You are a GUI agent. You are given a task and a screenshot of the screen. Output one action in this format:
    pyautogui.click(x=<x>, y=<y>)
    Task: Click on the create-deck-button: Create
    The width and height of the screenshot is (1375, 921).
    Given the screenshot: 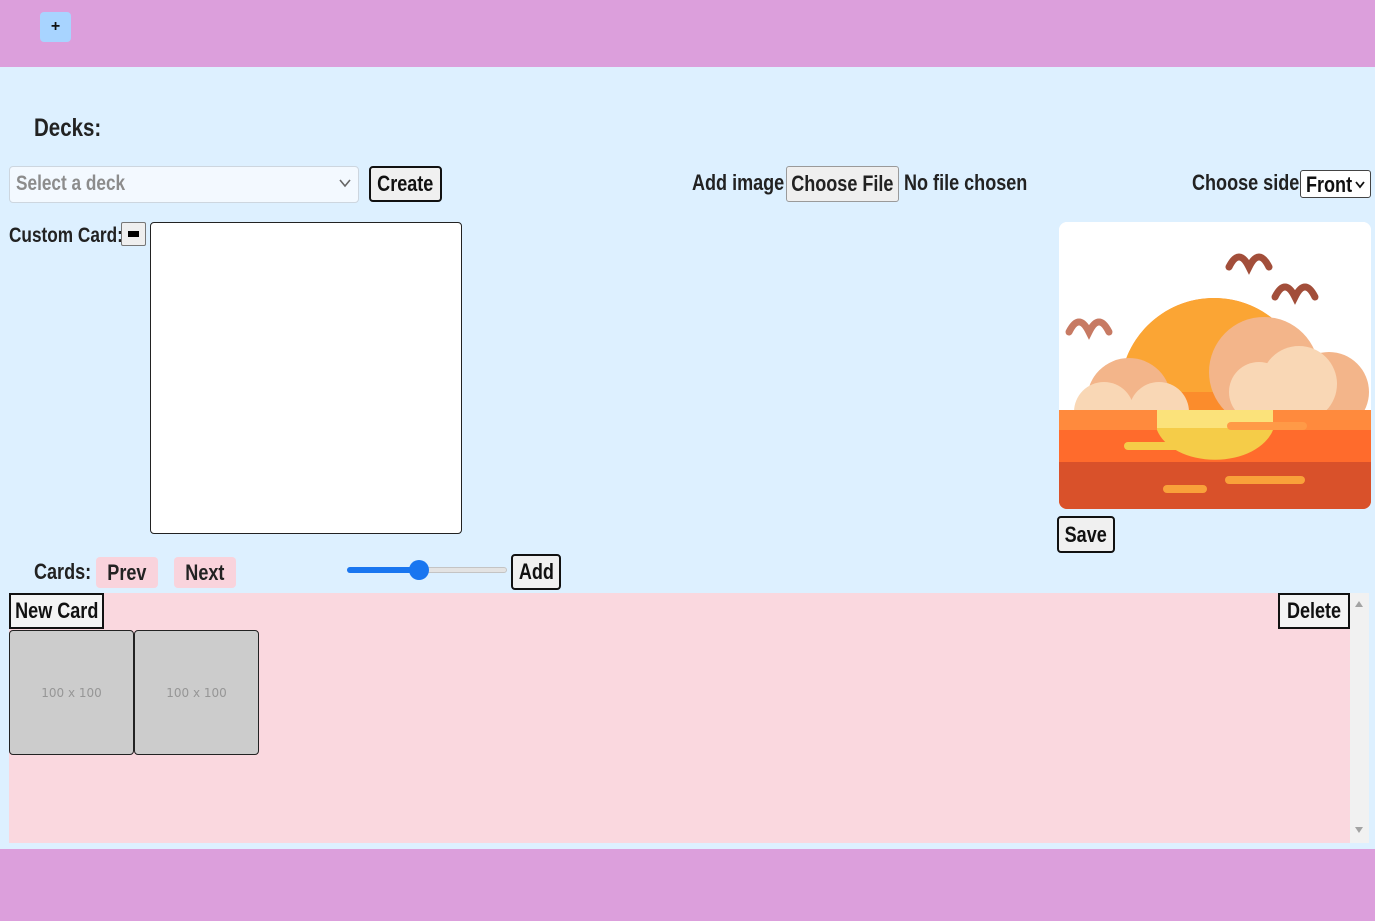 What is the action you would take?
    pyautogui.click(x=405, y=184)
    